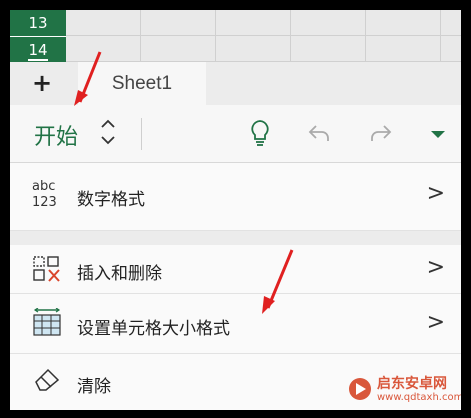 The width and height of the screenshot is (471, 418). Describe the element at coordinates (47, 324) in the screenshot. I see `cell-size-icon` at that location.